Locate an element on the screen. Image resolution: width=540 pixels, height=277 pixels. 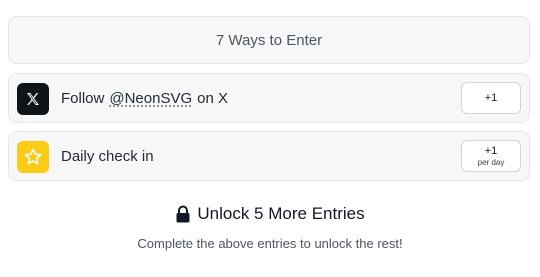
entry-points-frequency: per day is located at coordinates (491, 162).